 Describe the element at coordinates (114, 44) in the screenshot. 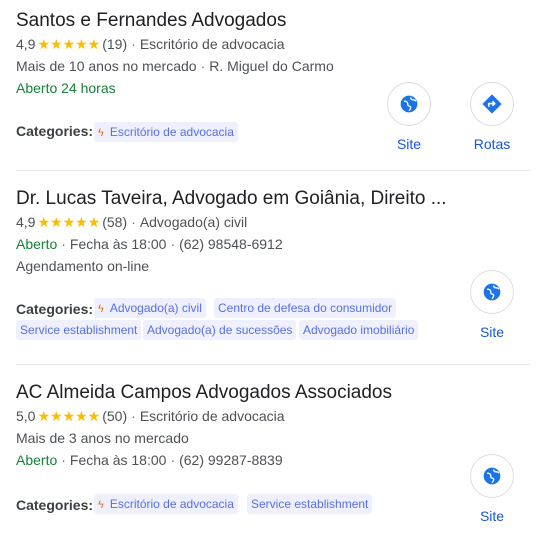

I see `review-count: (19)` at that location.